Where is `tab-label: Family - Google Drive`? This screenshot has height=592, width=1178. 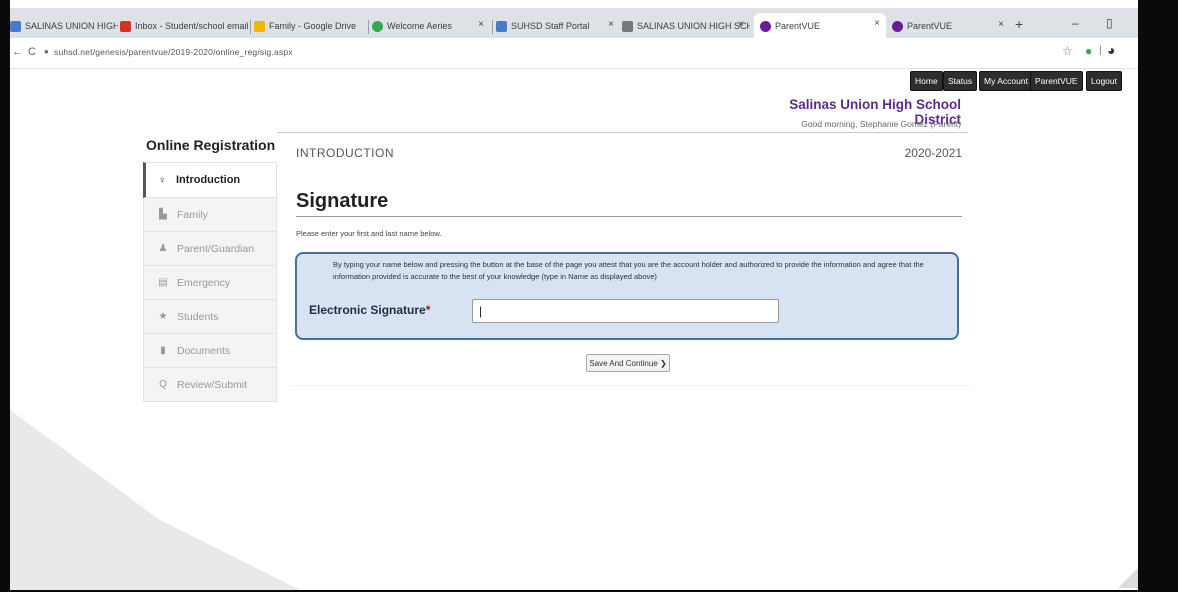
tab-label: Family - Google Drive is located at coordinates (313, 26).